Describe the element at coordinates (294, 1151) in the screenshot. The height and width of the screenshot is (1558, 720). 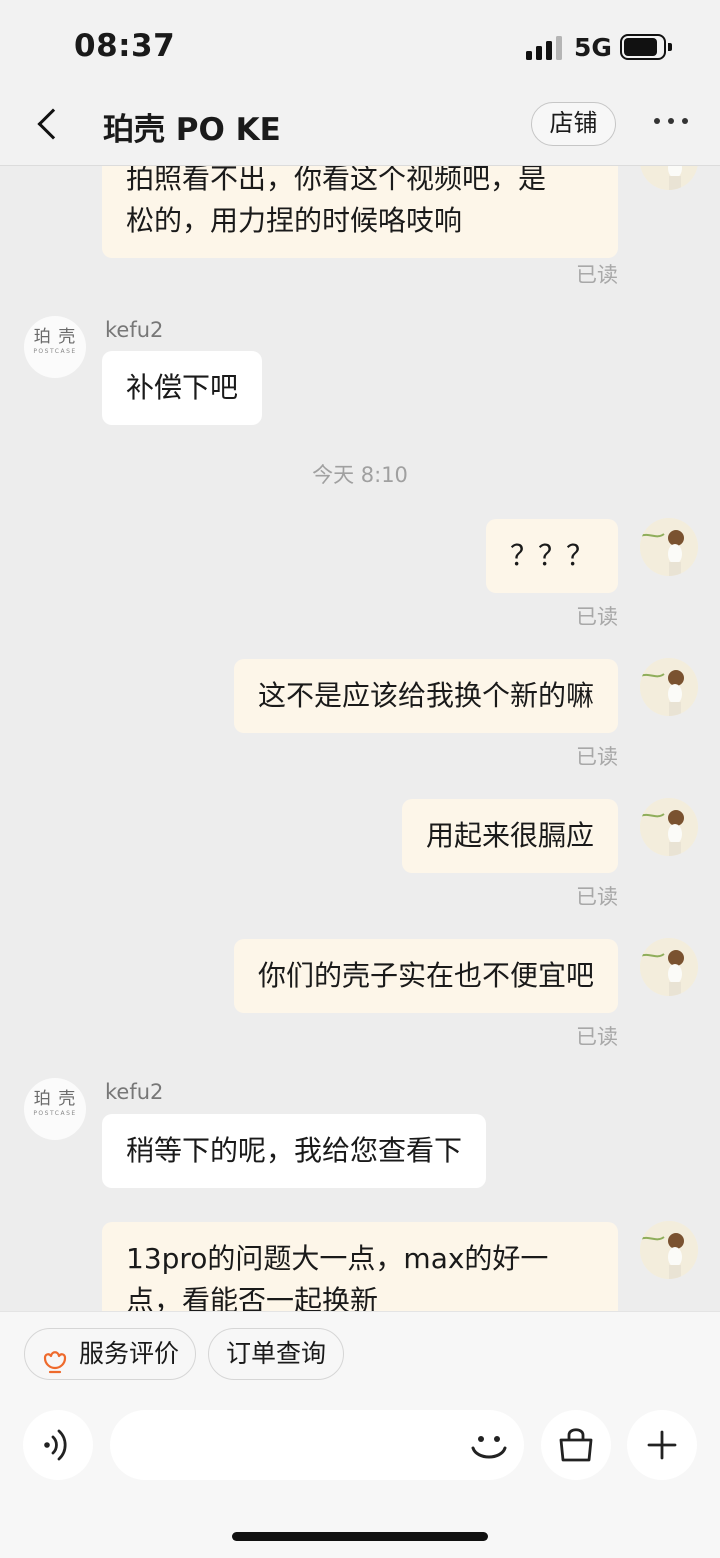
I see `message-bubble-shop: 稍等下的呢，我给您查看下` at that location.